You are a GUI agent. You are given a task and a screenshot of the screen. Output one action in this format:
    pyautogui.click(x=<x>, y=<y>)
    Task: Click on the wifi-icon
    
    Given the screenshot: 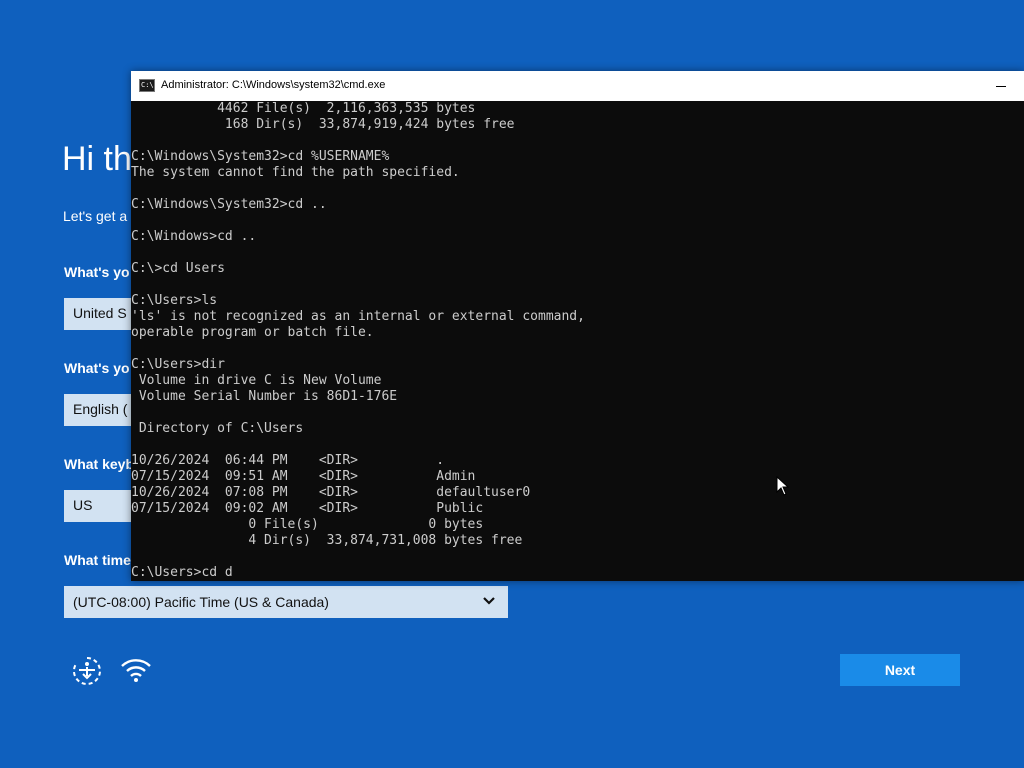 What is the action you would take?
    pyautogui.click(x=136, y=671)
    